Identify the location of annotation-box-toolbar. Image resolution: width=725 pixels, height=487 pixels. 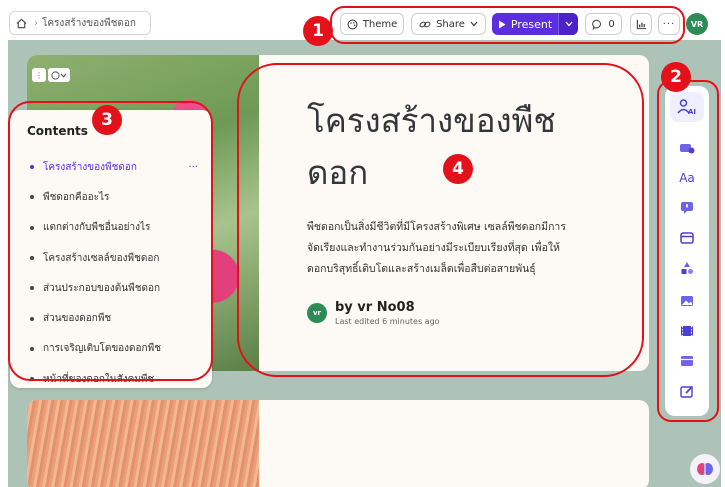
(507, 25).